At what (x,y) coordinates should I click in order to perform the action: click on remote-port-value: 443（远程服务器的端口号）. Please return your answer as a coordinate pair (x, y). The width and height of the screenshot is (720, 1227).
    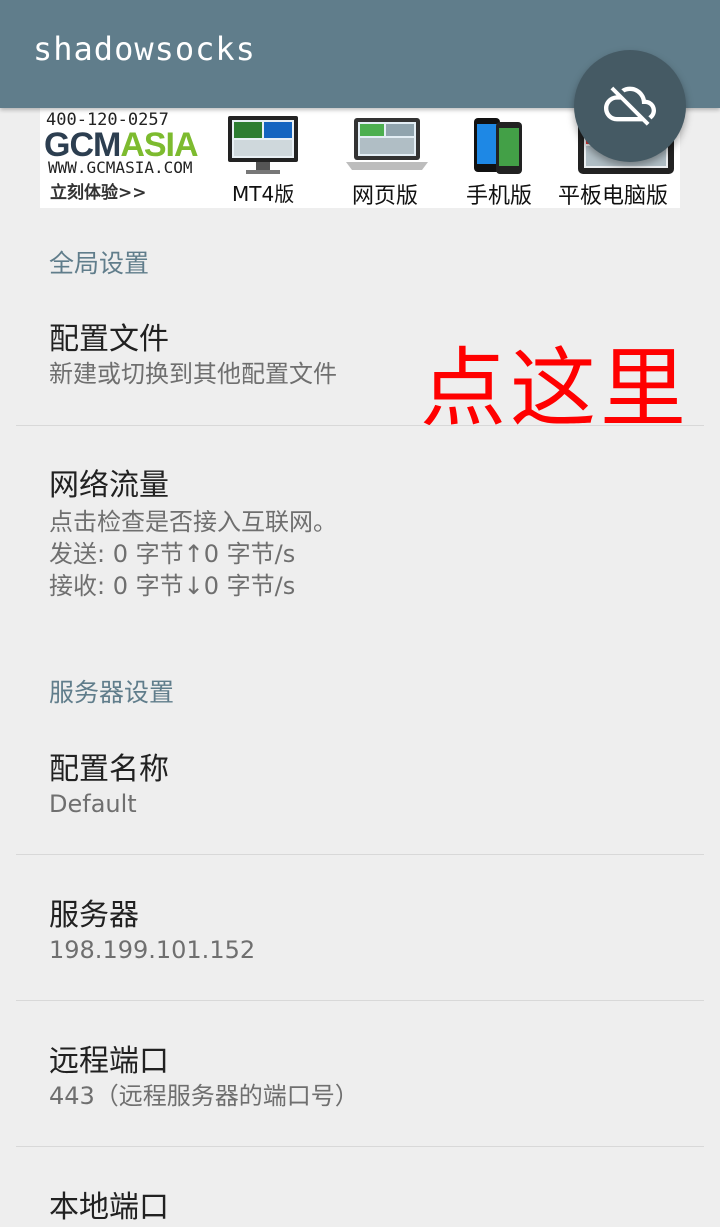
    Looking at the image, I should click on (204, 1096).